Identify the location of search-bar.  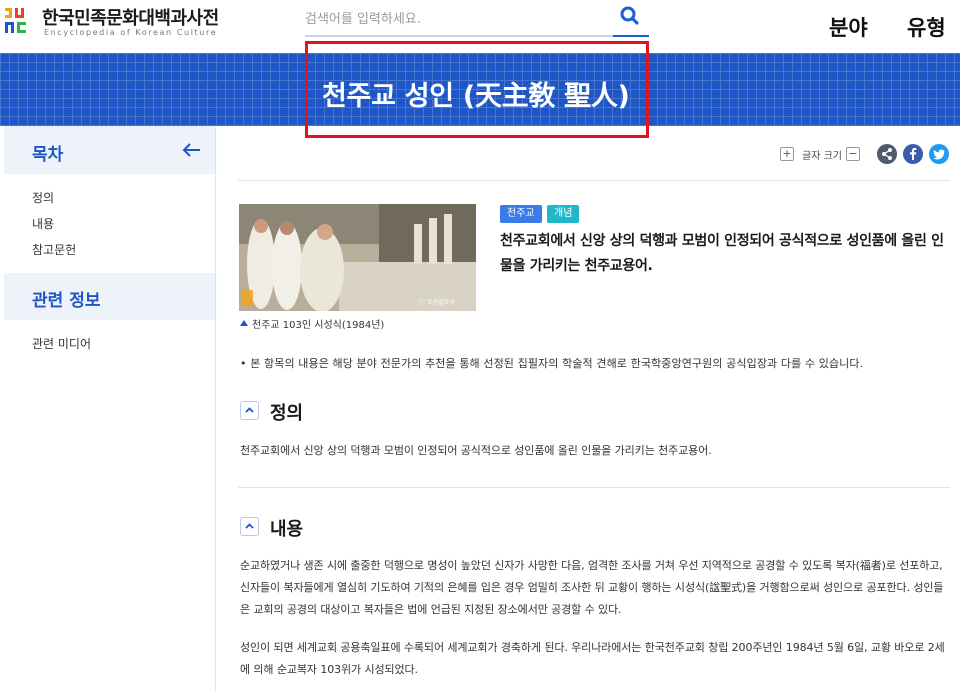
(477, 21).